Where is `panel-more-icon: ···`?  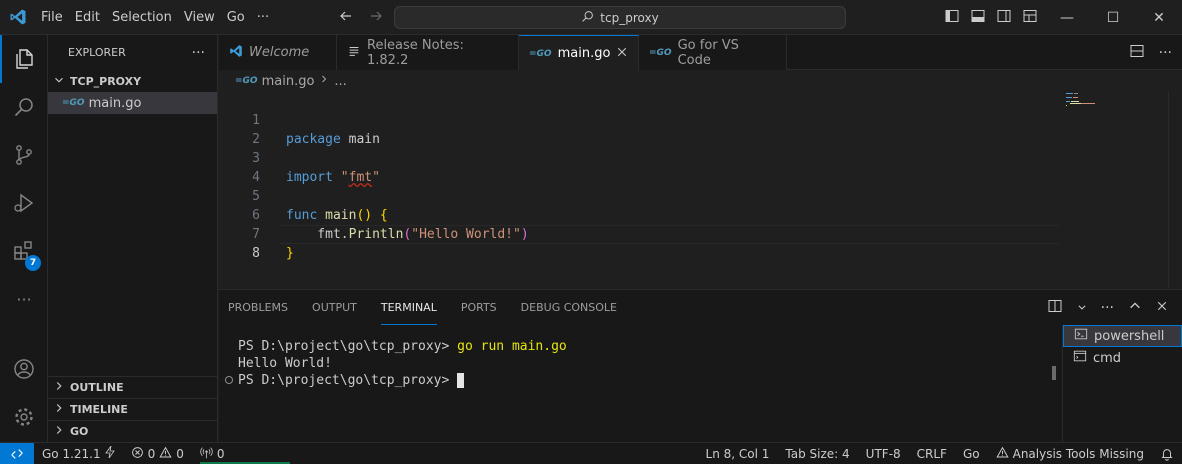
panel-more-icon: ··· is located at coordinates (1107, 308).